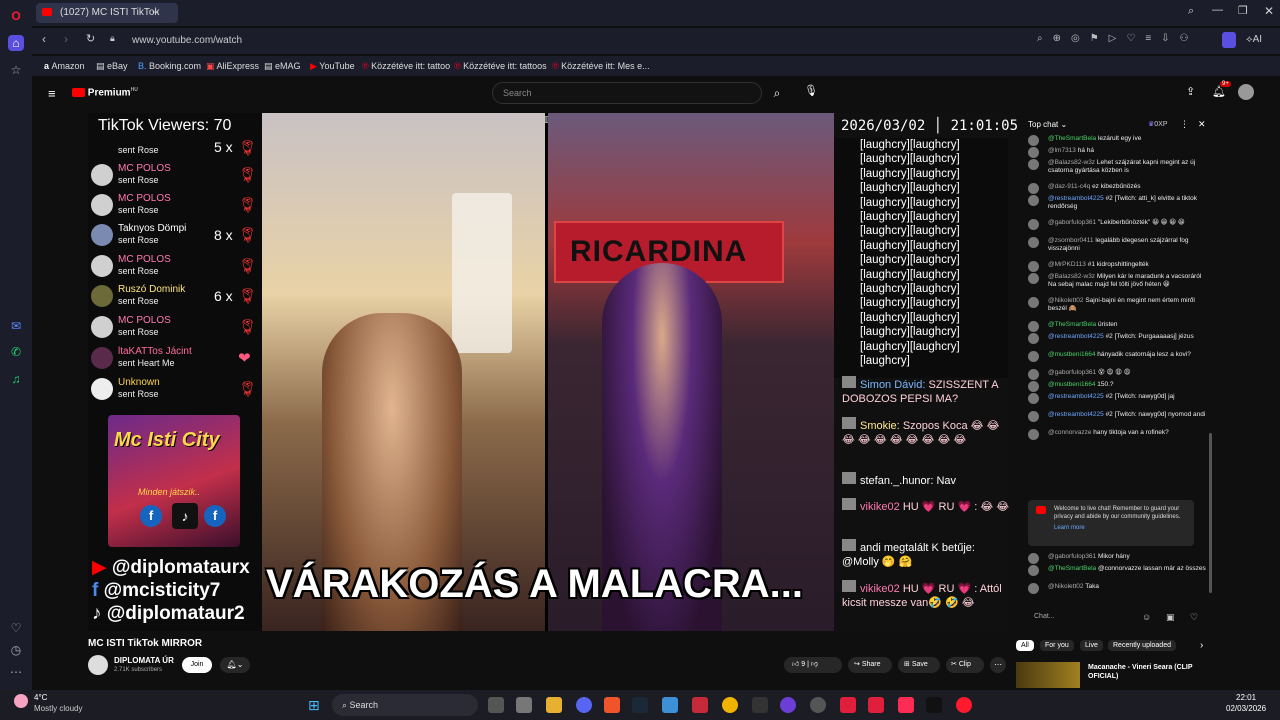 The image size is (1280, 720). Describe the element at coordinates (1067, 264) in the screenshot. I see `chat-user: @MrPKD113` at that location.